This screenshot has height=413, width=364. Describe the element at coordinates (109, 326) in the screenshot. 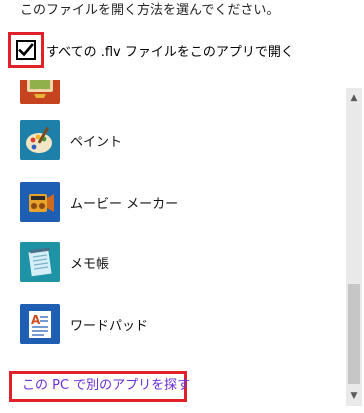

I see `app-name: ワードパッド` at that location.